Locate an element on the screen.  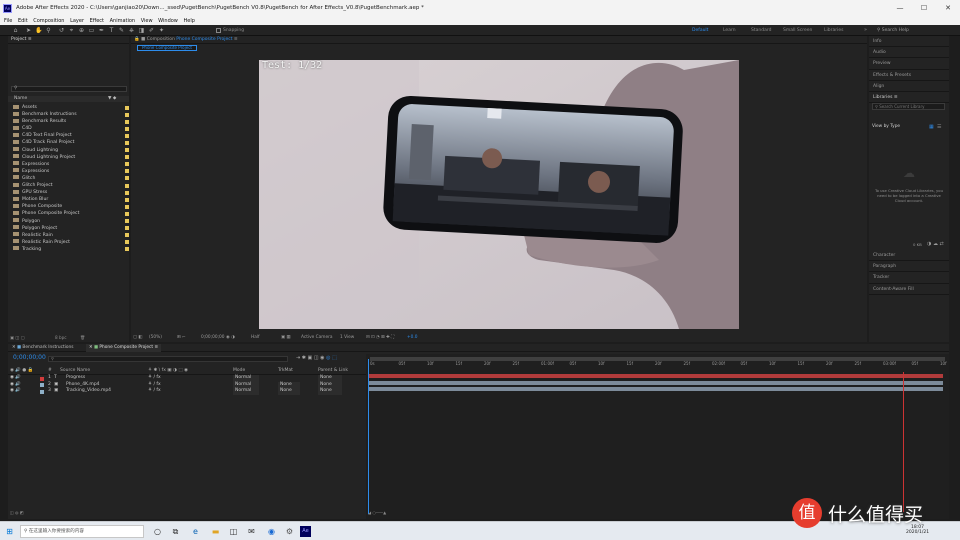
magnification-dropdown: (50%) is located at coordinates (155, 338).